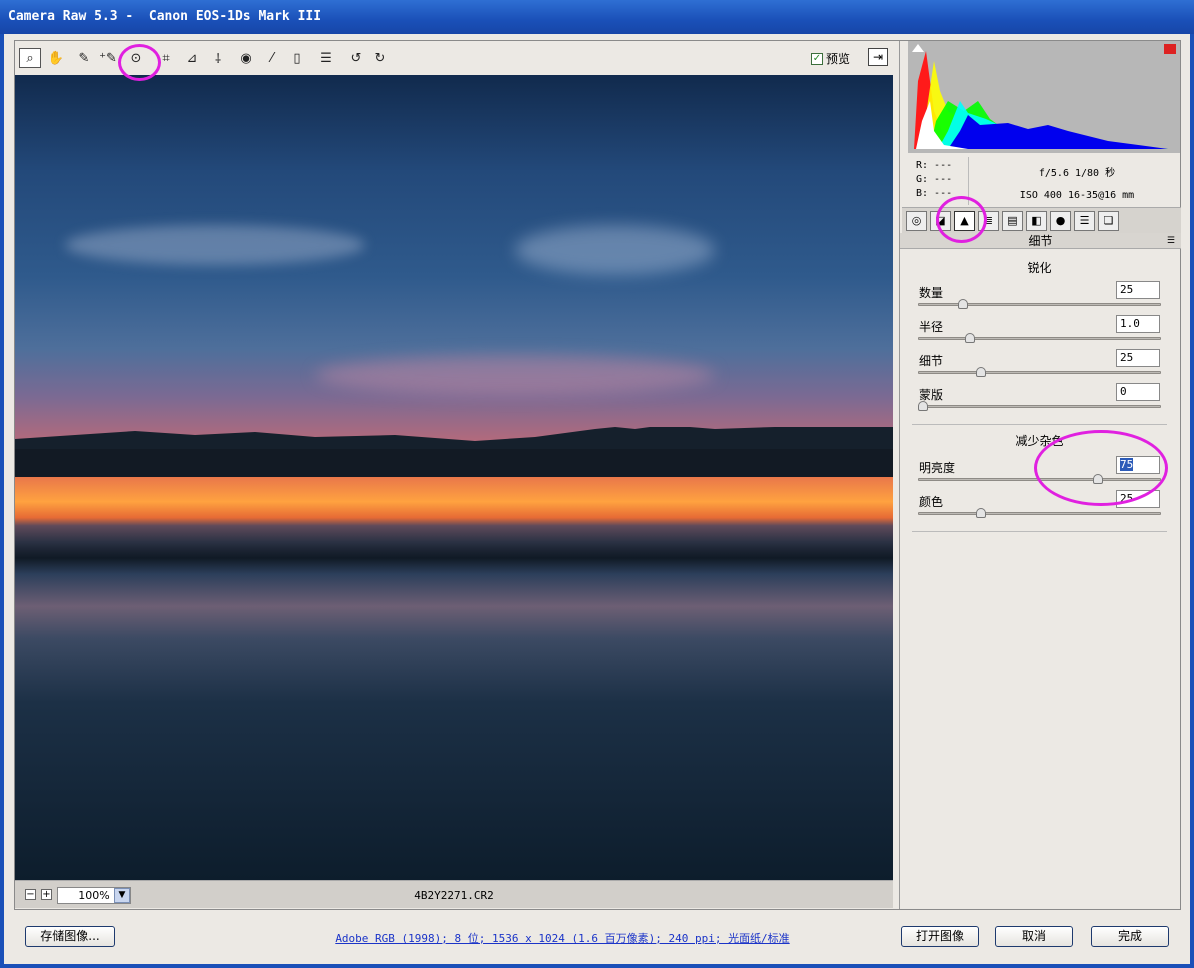 Image resolution: width=1194 pixels, height=968 pixels. I want to click on brush-icon: ⁄, so click(272, 58).